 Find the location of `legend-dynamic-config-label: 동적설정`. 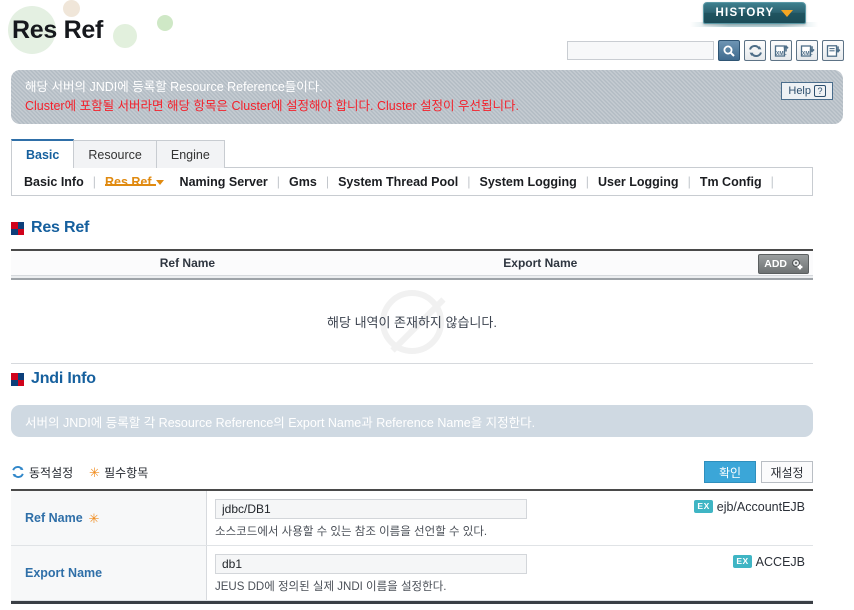

legend-dynamic-config-label: 동적설정 is located at coordinates (51, 472).